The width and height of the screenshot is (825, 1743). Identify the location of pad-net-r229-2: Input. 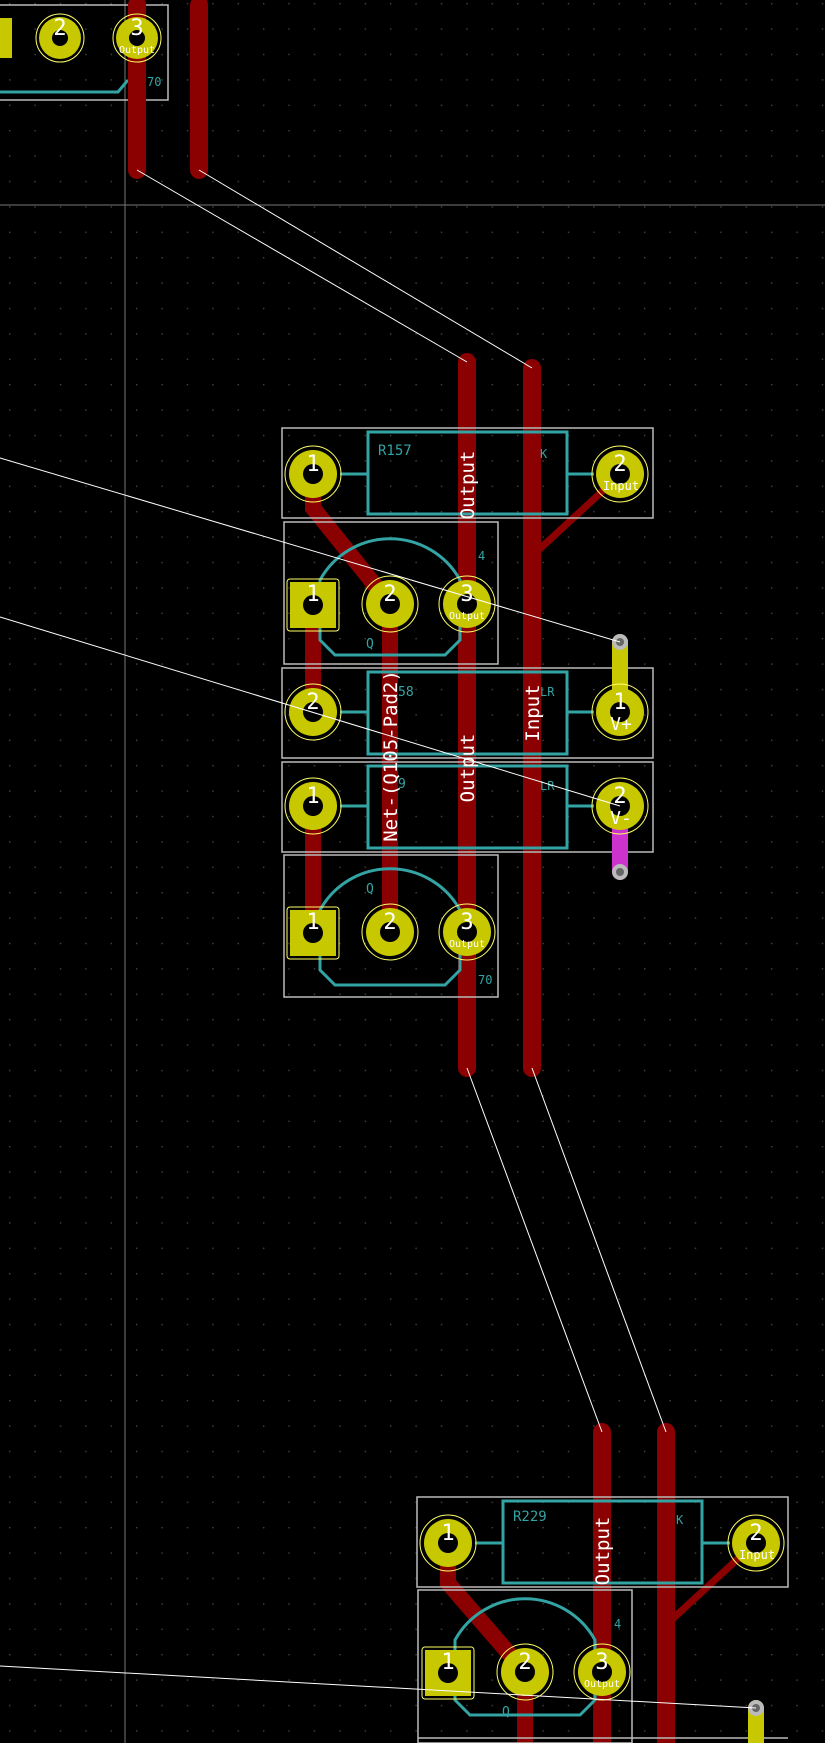
(757, 1555).